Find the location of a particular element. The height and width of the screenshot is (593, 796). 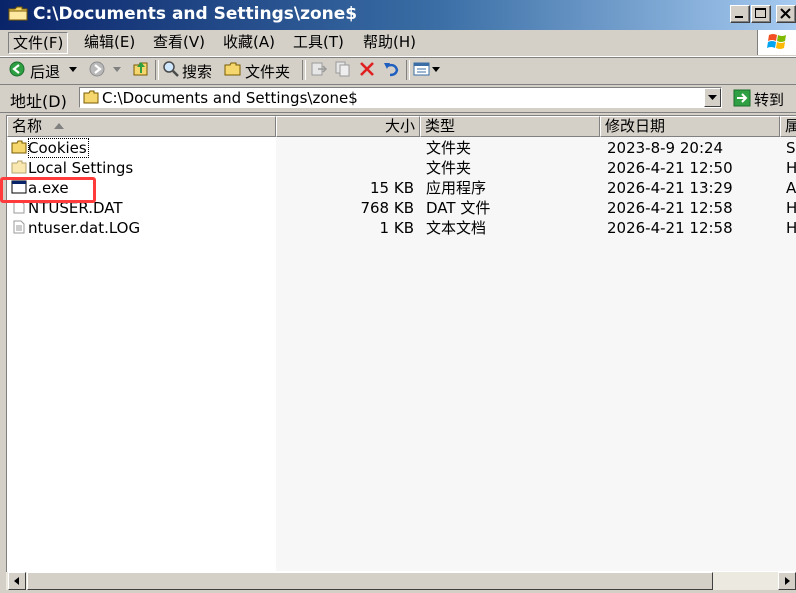

windows-flag-icon is located at coordinates (777, 42).